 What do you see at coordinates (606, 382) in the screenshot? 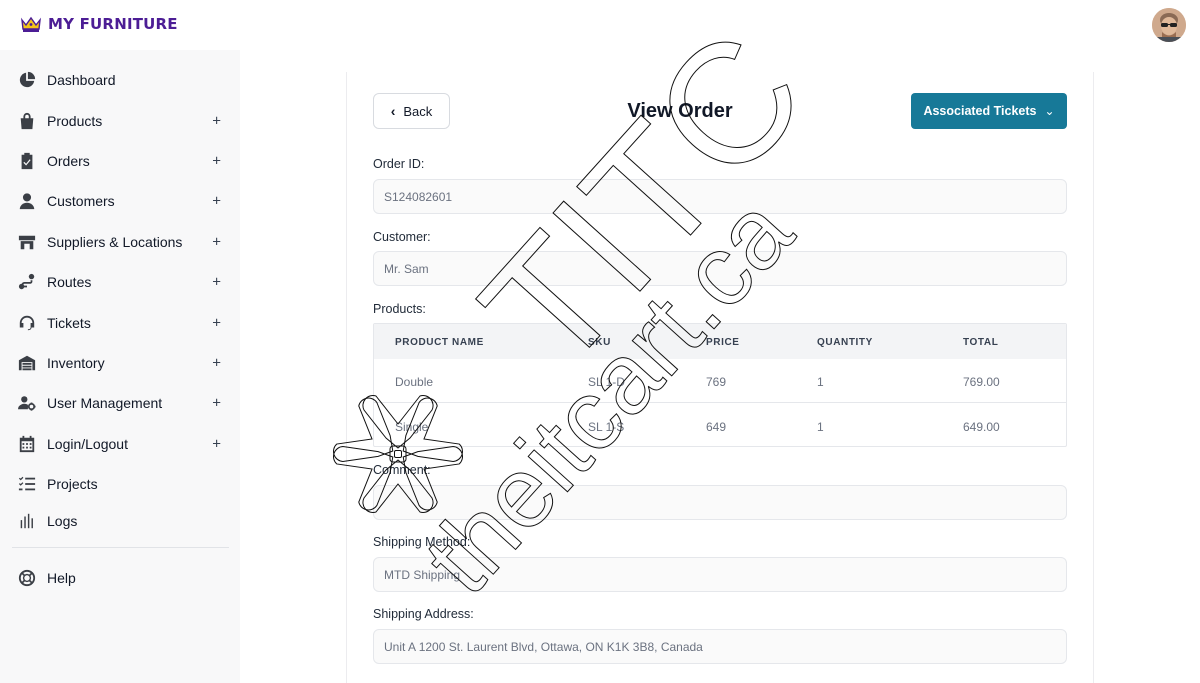
I see `cell-sku: SL 1-D` at bounding box center [606, 382].